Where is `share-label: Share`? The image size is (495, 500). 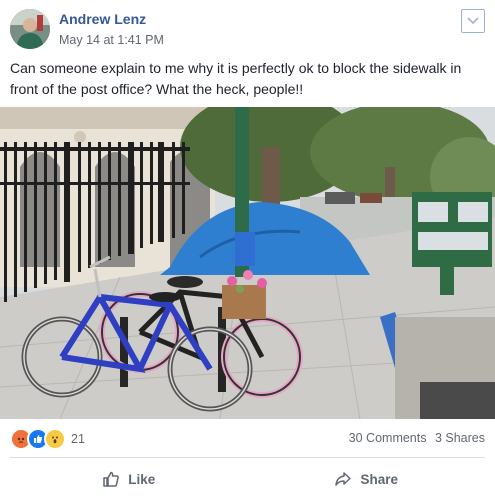
share-label: Share is located at coordinates (379, 479).